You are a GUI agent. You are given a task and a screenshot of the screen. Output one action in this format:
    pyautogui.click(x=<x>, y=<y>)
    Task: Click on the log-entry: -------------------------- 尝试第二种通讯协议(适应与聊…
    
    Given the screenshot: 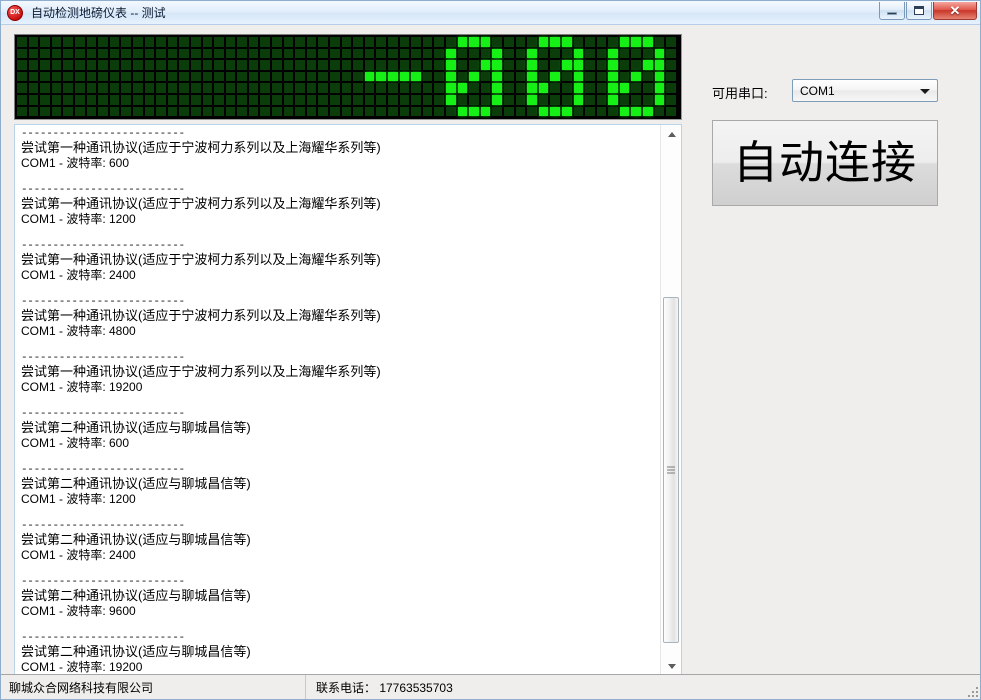 What is the action you would take?
    pyautogui.click(x=341, y=542)
    